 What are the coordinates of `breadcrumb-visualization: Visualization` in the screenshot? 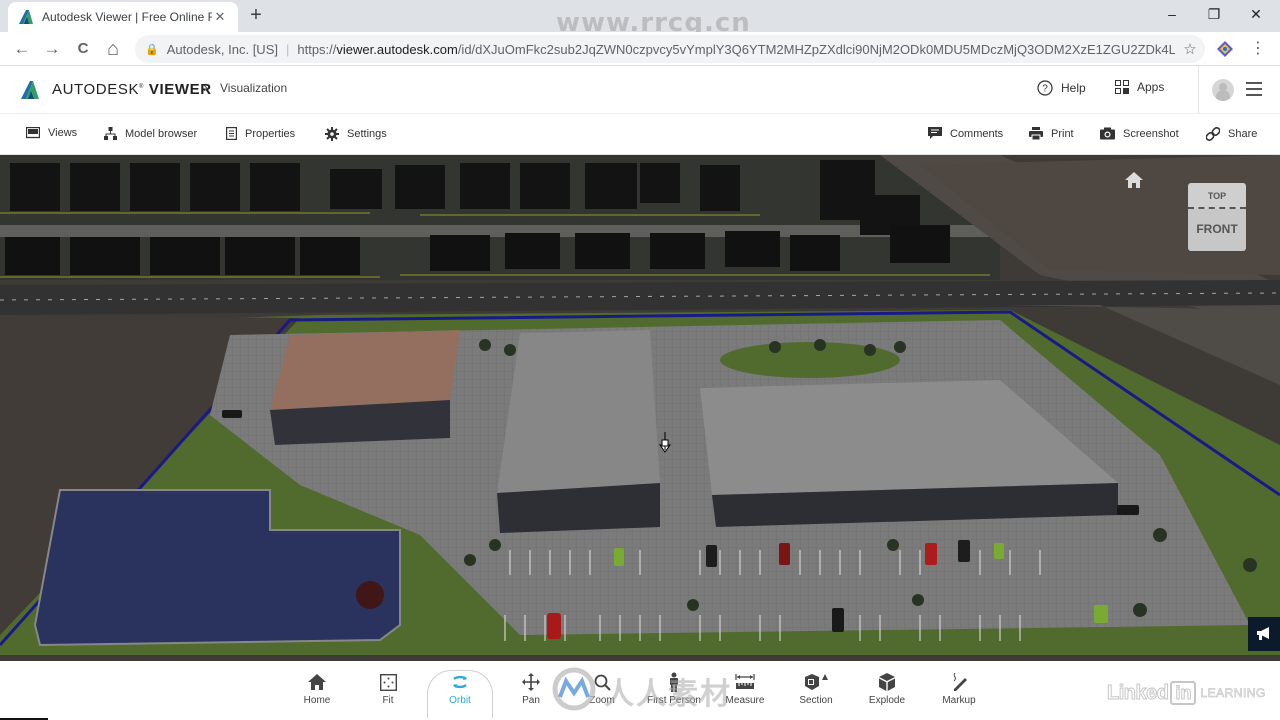 It's located at (253, 88).